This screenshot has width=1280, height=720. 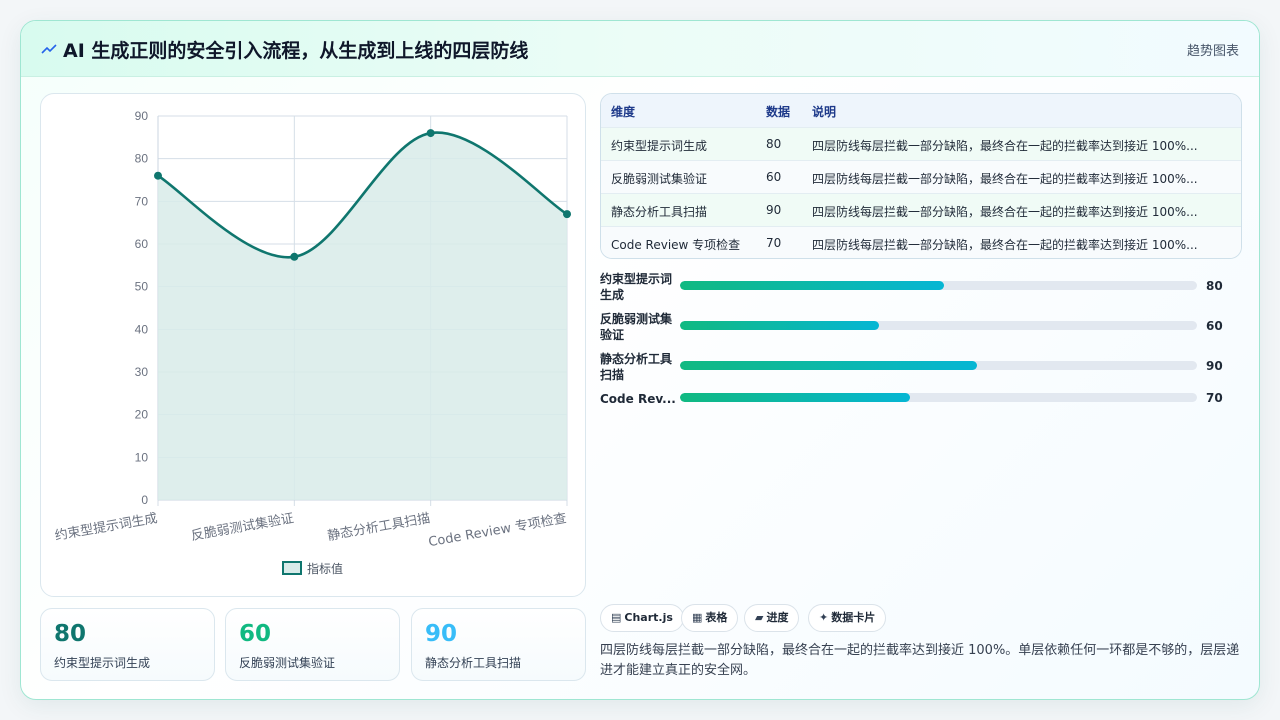 What do you see at coordinates (49, 49) in the screenshot?
I see `trend-icon` at bounding box center [49, 49].